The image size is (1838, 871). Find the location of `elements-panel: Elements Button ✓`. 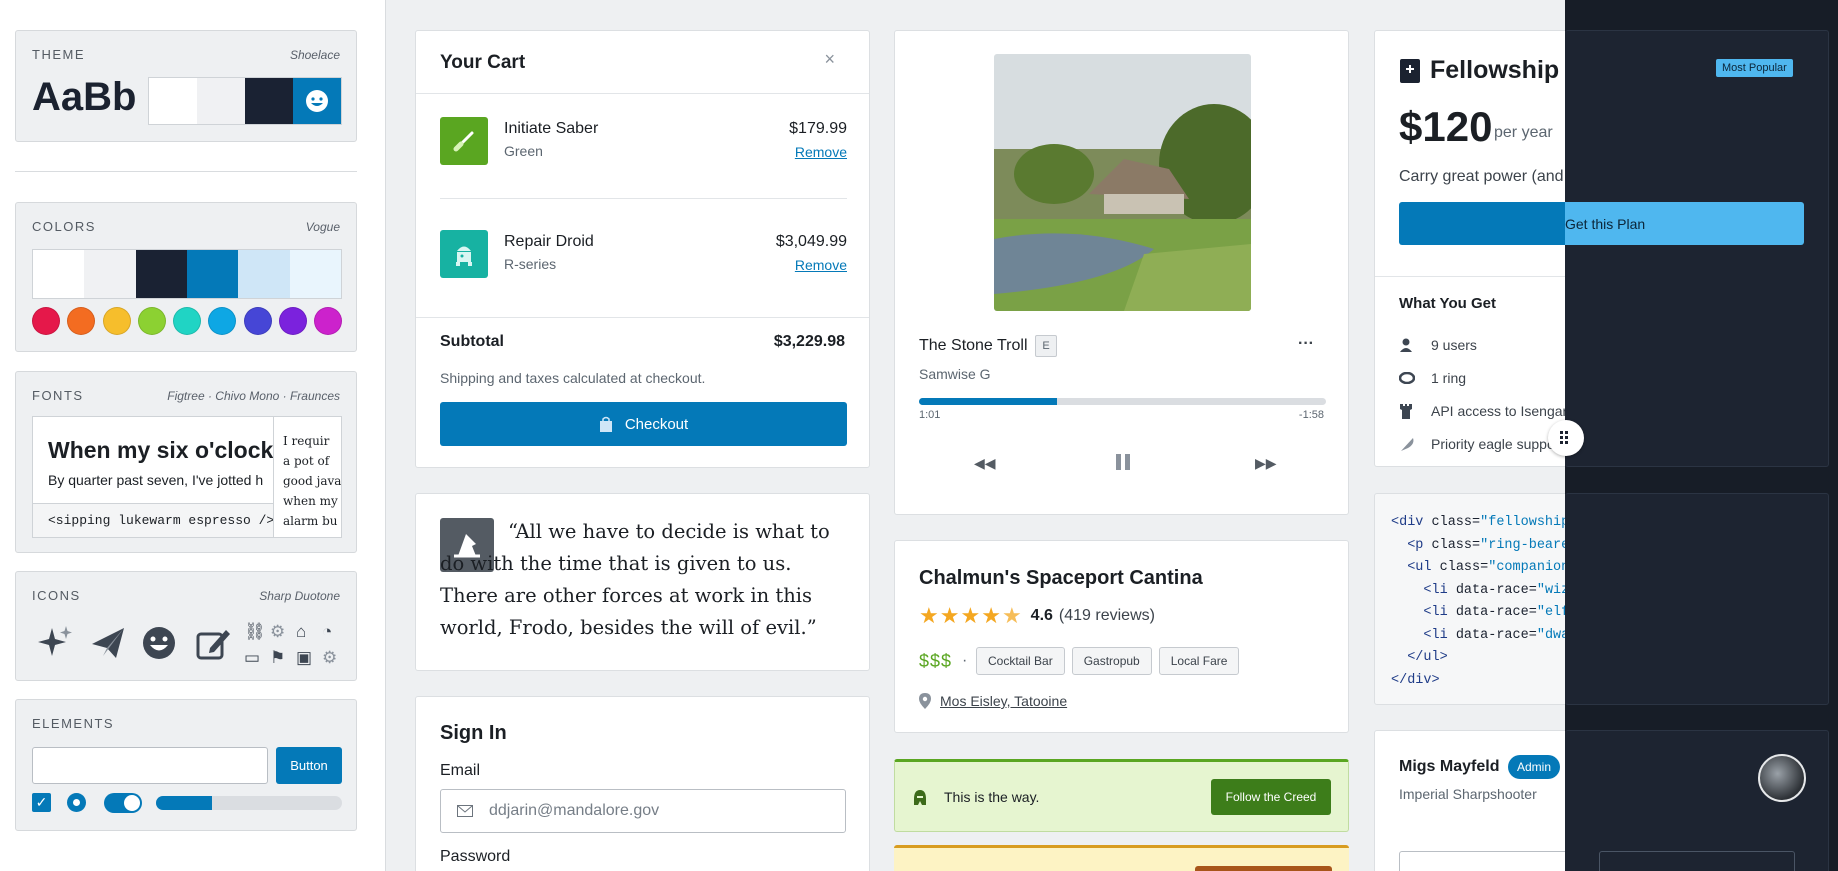

elements-panel: Elements Button ✓ is located at coordinates (186, 765).